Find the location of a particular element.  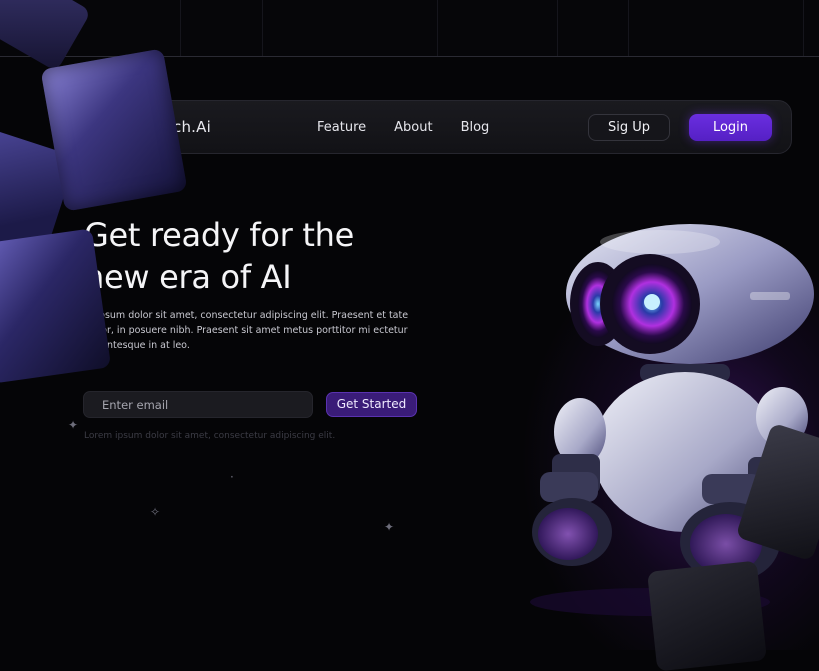

brand-logo-text: ch.Ai is located at coordinates (192, 127).